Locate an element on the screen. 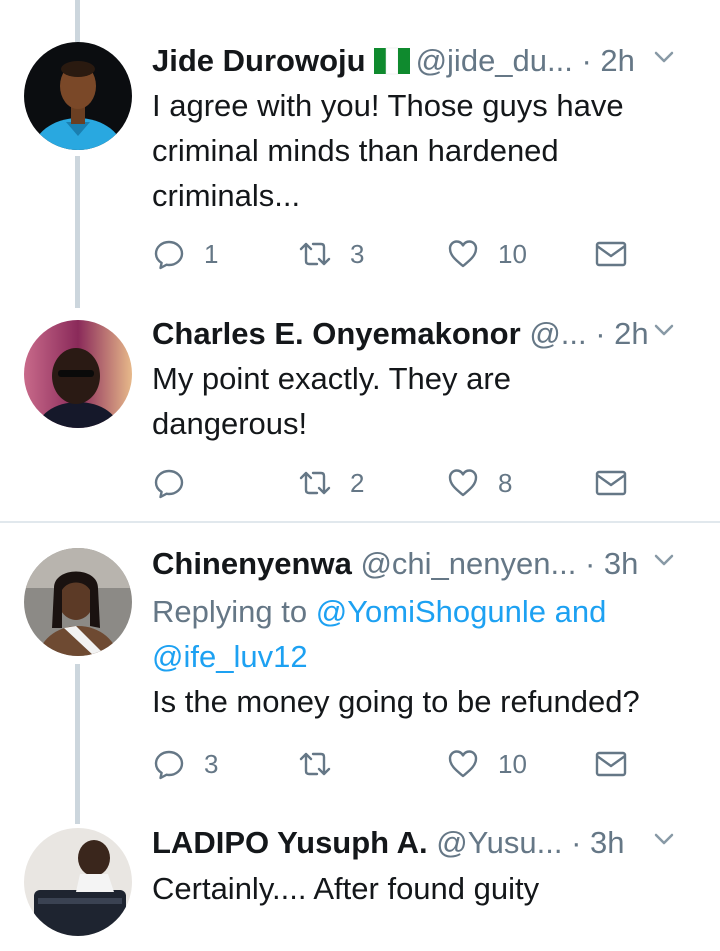 This screenshot has height=951, width=720. like-button: 8 is located at coordinates (479, 483).